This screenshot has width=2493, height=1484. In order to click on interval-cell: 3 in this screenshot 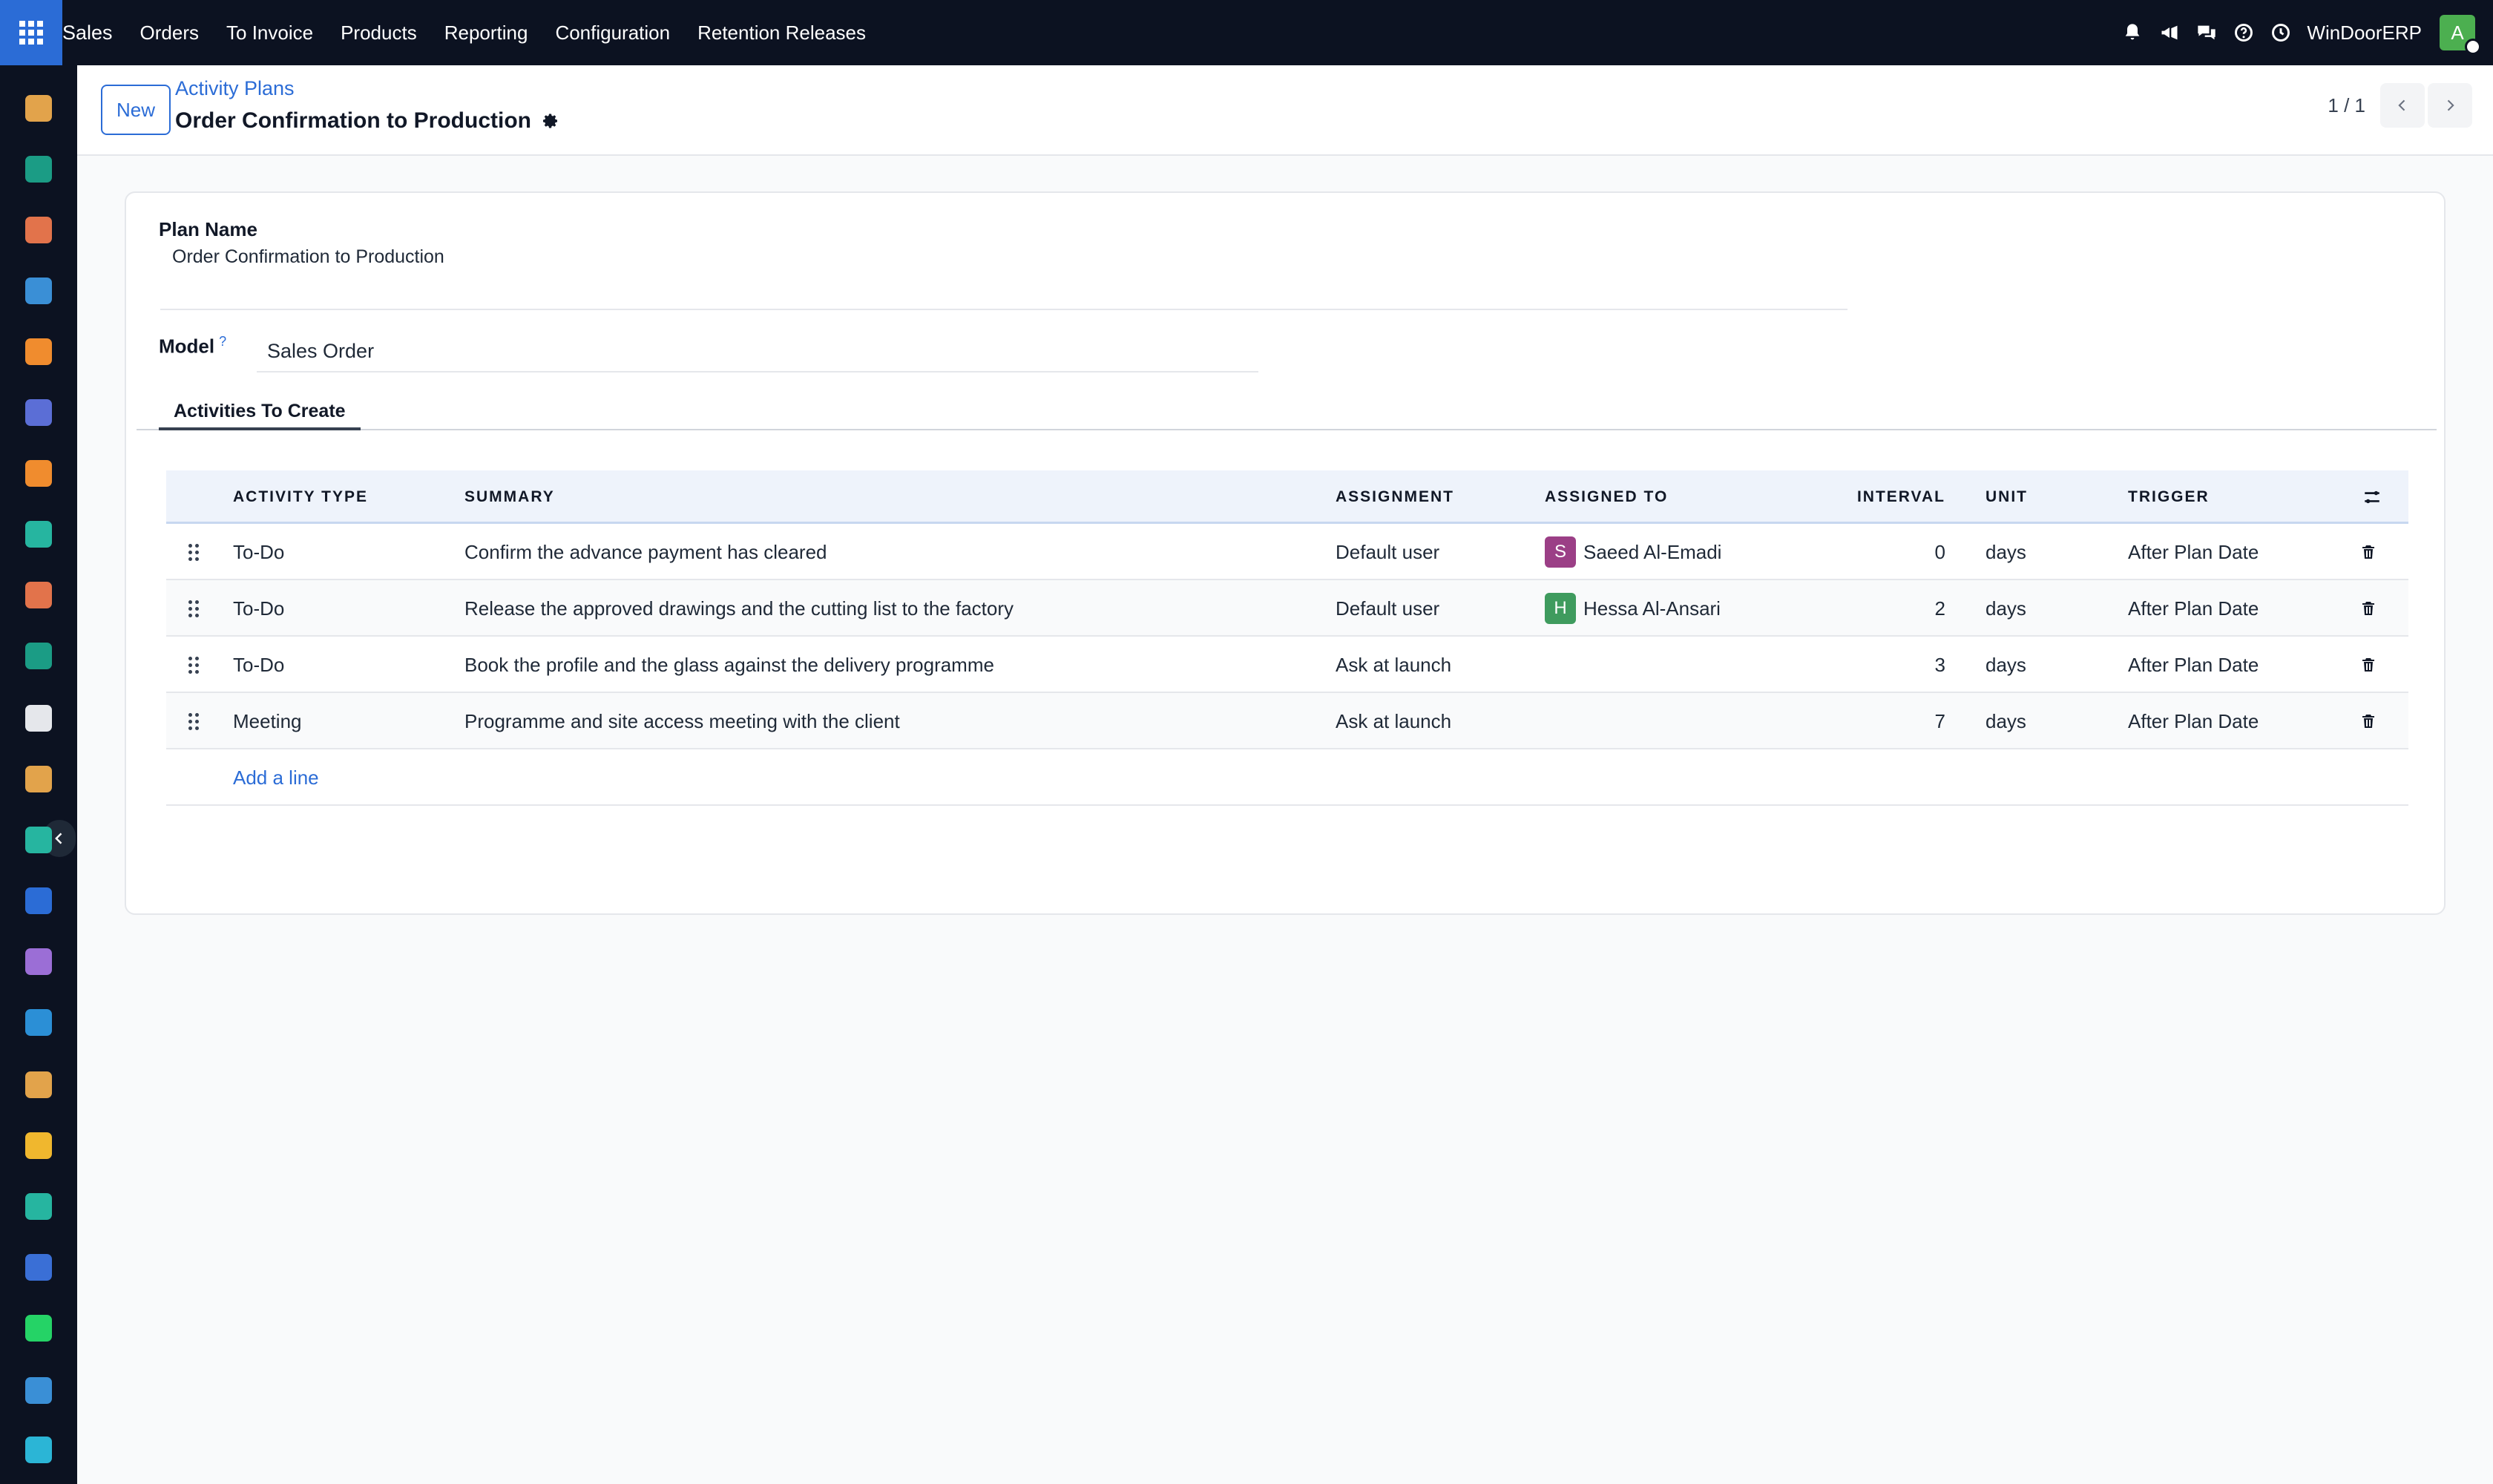, I will do `click(1909, 665)`.